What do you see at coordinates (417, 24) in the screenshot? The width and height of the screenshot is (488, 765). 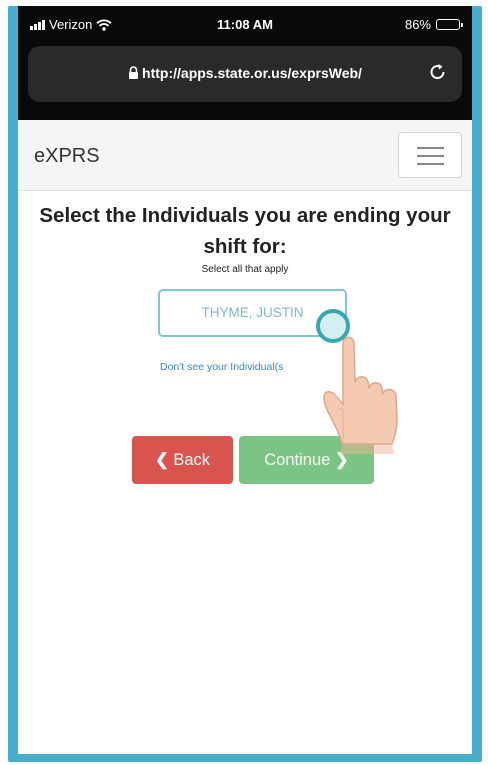 I see `battery-percent: 86%` at bounding box center [417, 24].